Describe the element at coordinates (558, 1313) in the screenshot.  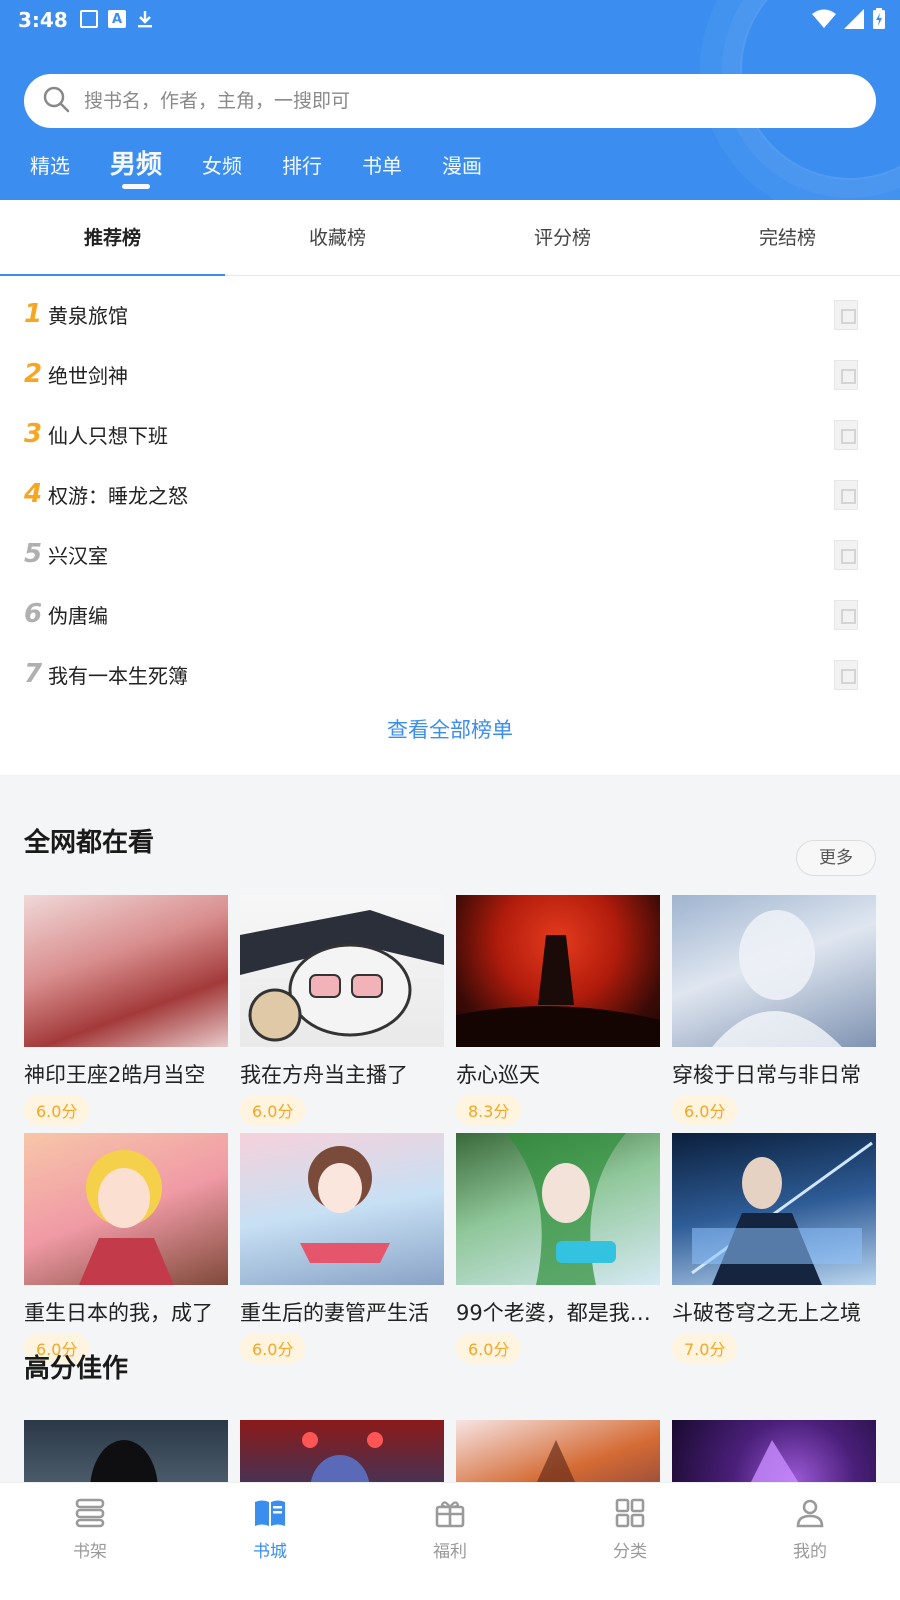
I see `book-name: 99个老婆，都是我自己` at that location.